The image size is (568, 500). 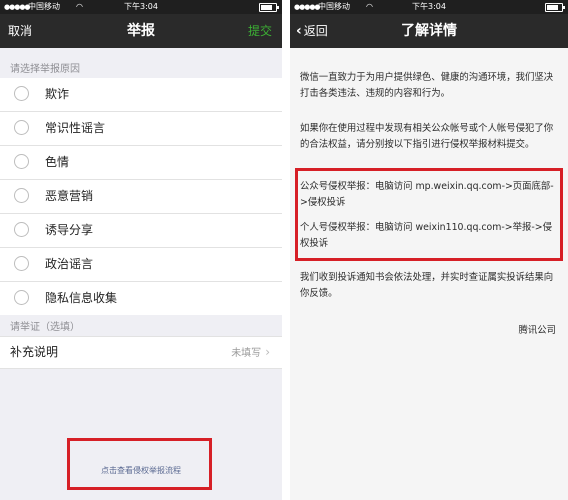 I want to click on reason-section-label: 请选择举报原因, so click(x=45, y=69).